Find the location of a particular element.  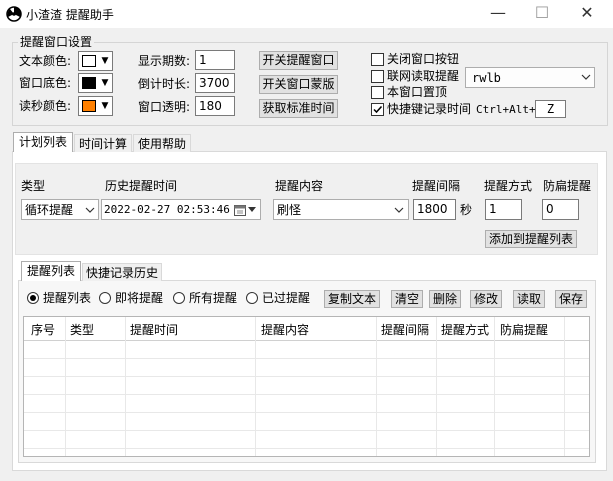

save-button: 保存 is located at coordinates (571, 299).